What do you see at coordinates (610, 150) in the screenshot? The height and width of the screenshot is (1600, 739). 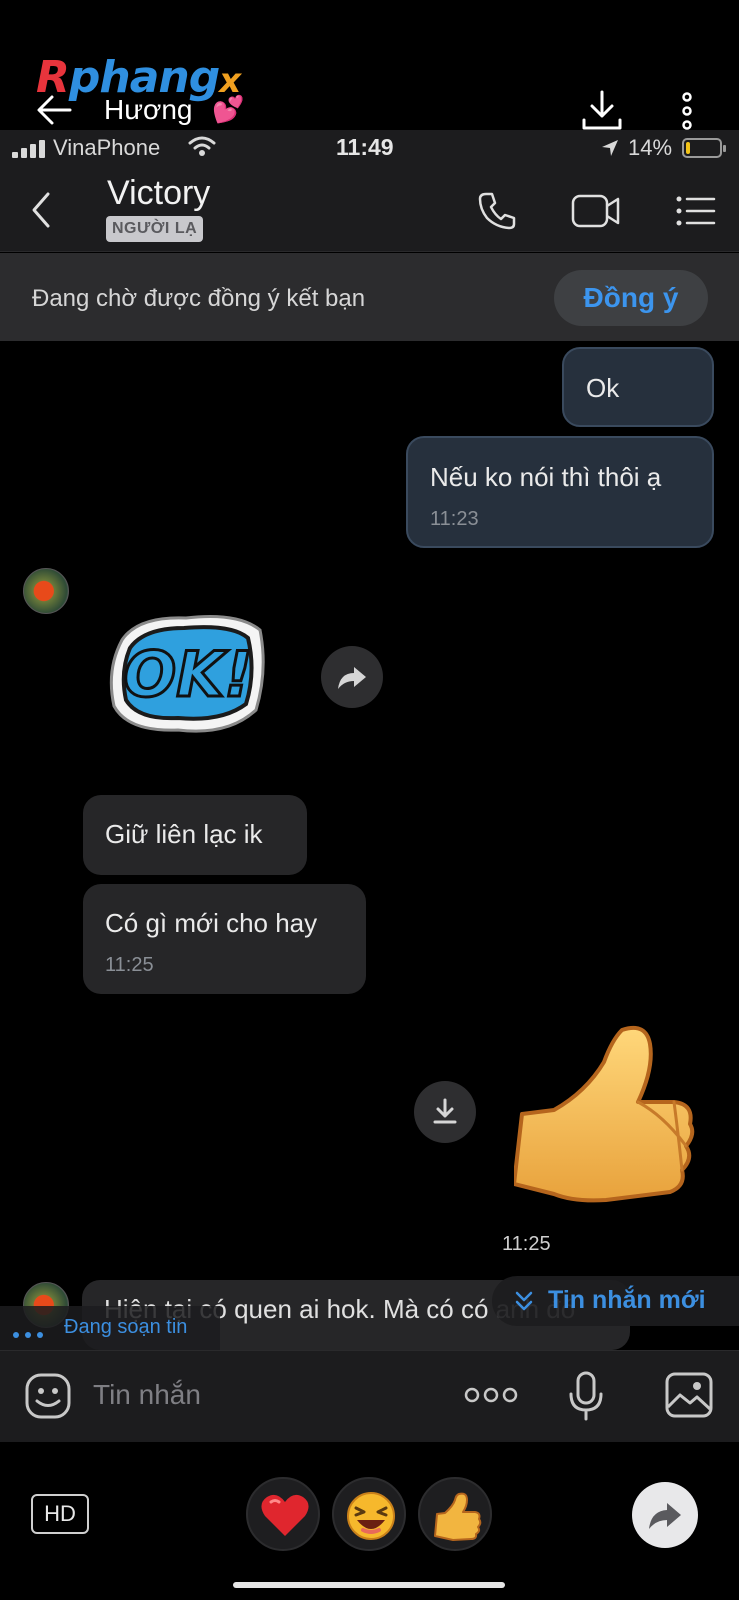 I see `location-icon` at bounding box center [610, 150].